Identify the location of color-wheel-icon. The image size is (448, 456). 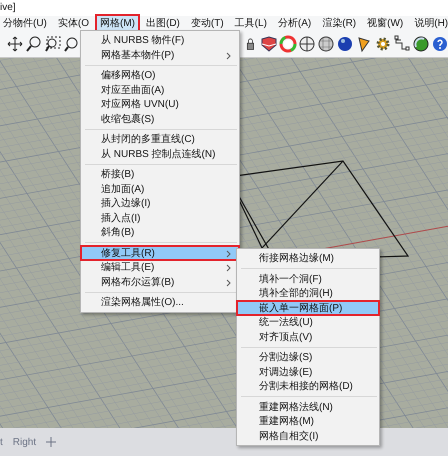
(288, 44).